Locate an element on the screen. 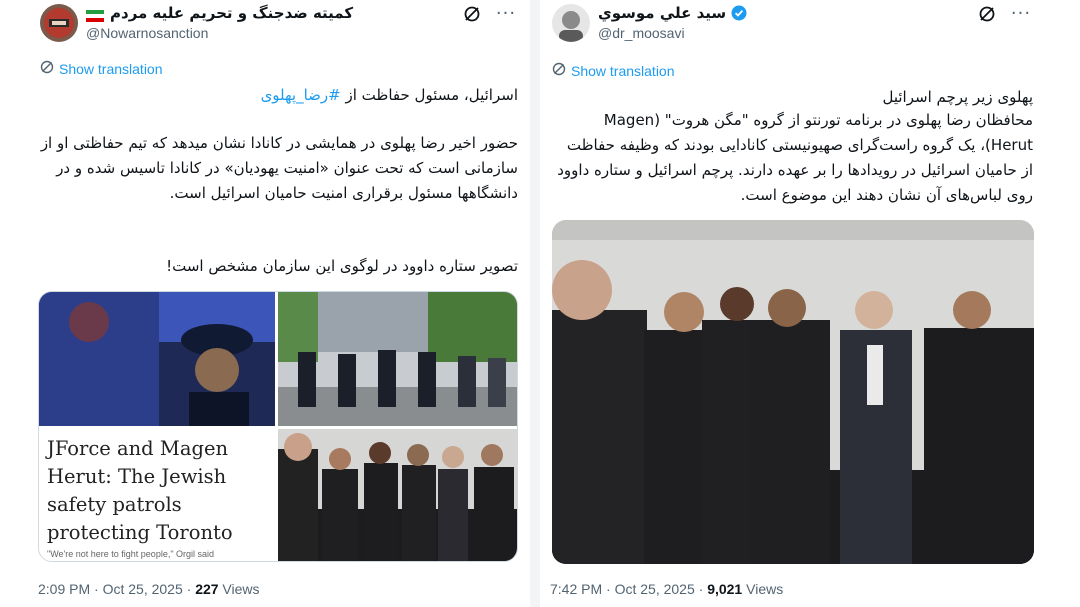 The height and width of the screenshot is (607, 1080). author-block: سيد علي موسوي @dr_moosavi is located at coordinates (672, 22).